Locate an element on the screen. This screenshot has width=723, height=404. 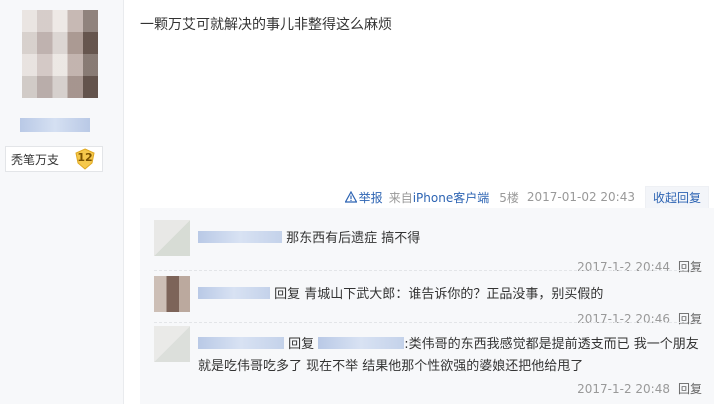
reply-meta: 2017-1-2 20:48 回复 is located at coordinates (639, 388).